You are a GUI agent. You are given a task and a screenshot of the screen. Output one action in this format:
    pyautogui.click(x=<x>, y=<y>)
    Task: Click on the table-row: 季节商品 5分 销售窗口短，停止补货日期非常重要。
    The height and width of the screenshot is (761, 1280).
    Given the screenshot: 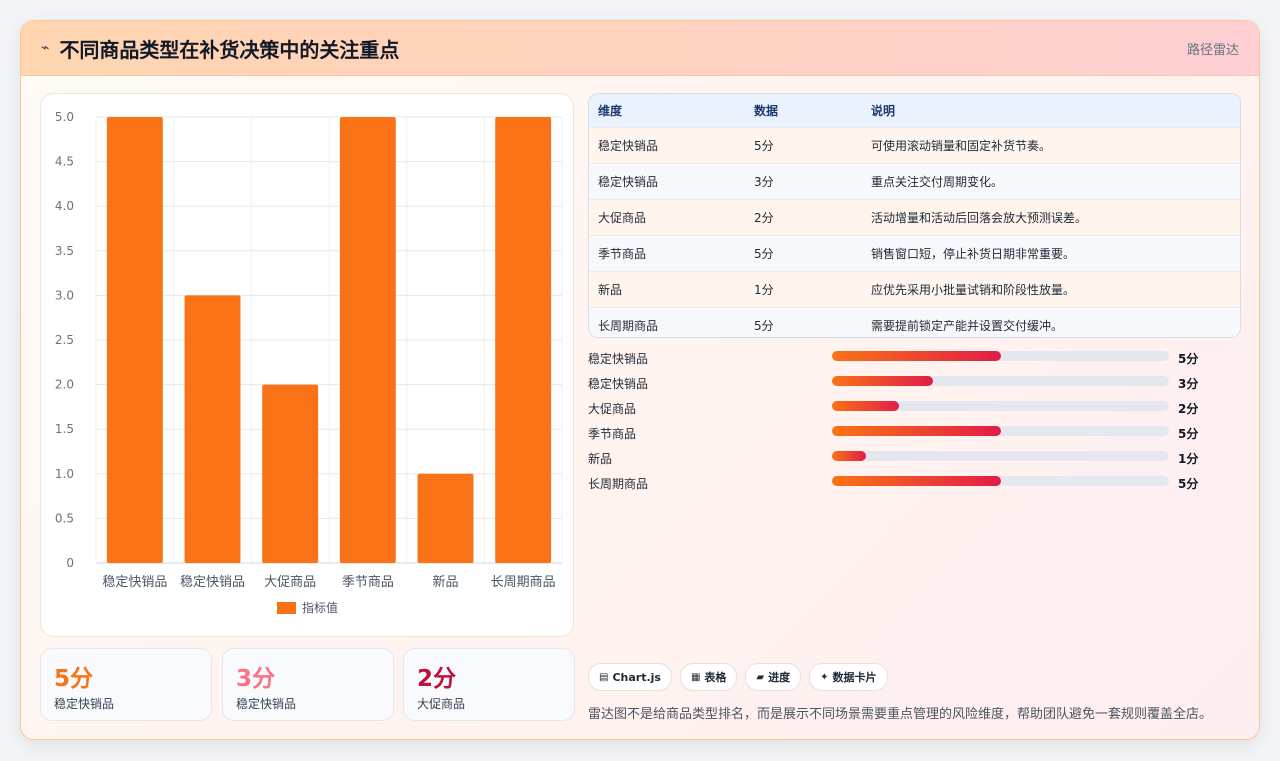 What is the action you would take?
    pyautogui.click(x=914, y=252)
    